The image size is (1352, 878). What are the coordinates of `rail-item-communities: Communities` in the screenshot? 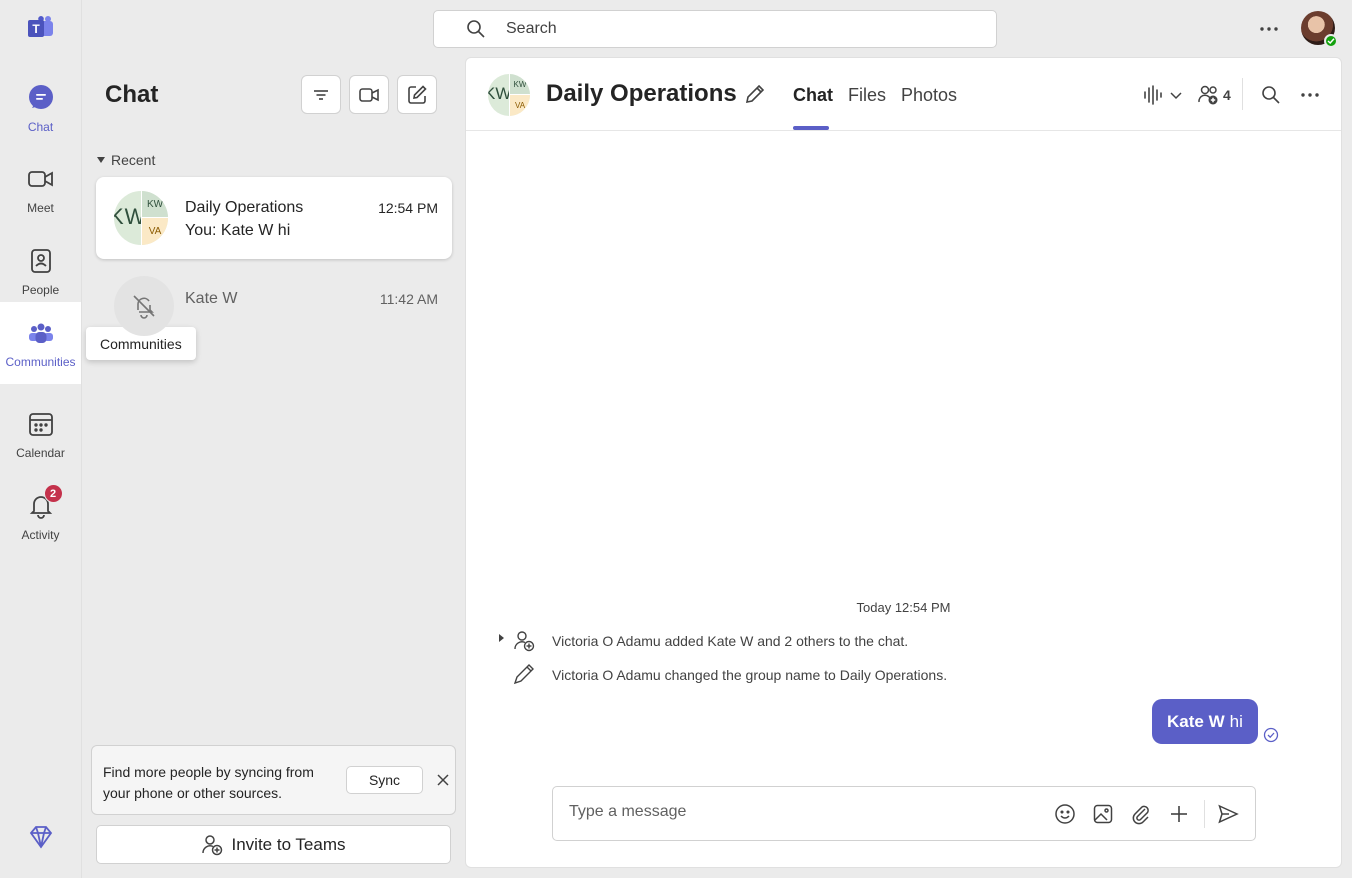 It's located at (40, 343).